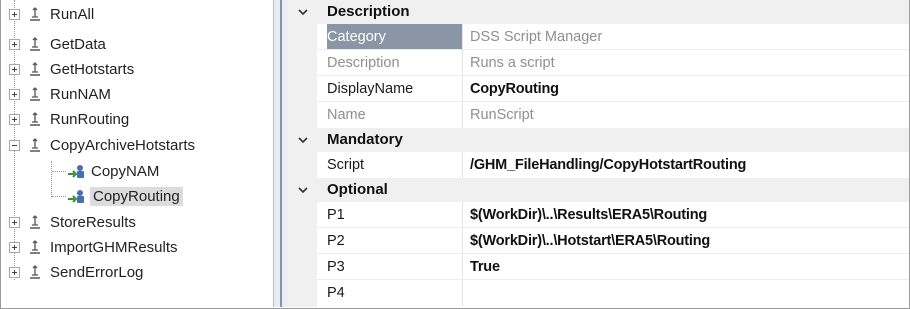  I want to click on tree-item-label: RunNAM, so click(80, 94).